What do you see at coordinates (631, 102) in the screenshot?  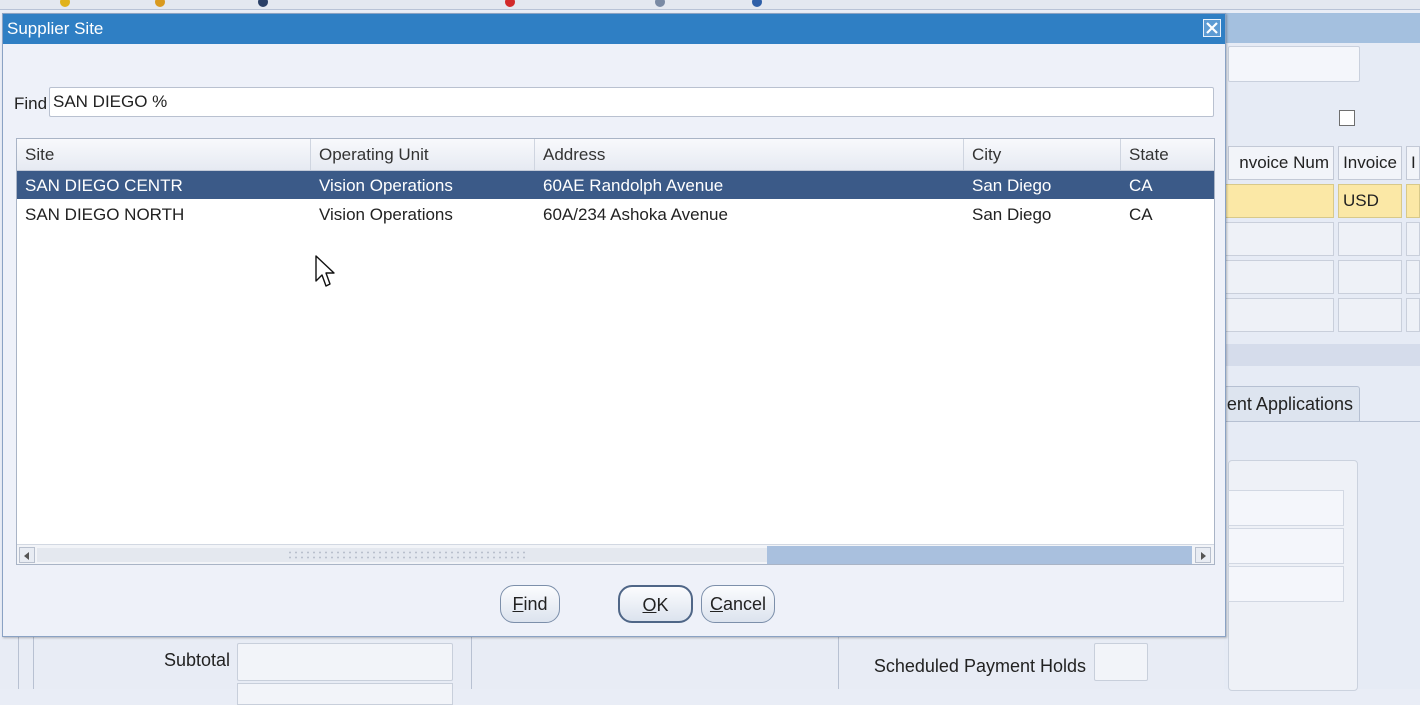 I see `find-input` at bounding box center [631, 102].